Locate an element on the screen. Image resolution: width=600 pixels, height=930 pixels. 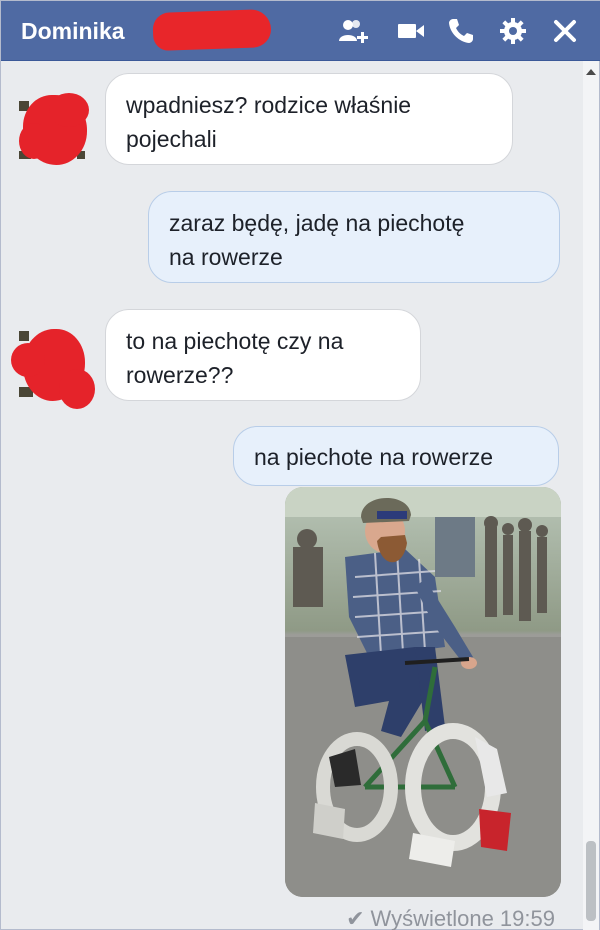
message-text: na piechote na rowerze is located at coordinates (374, 457).